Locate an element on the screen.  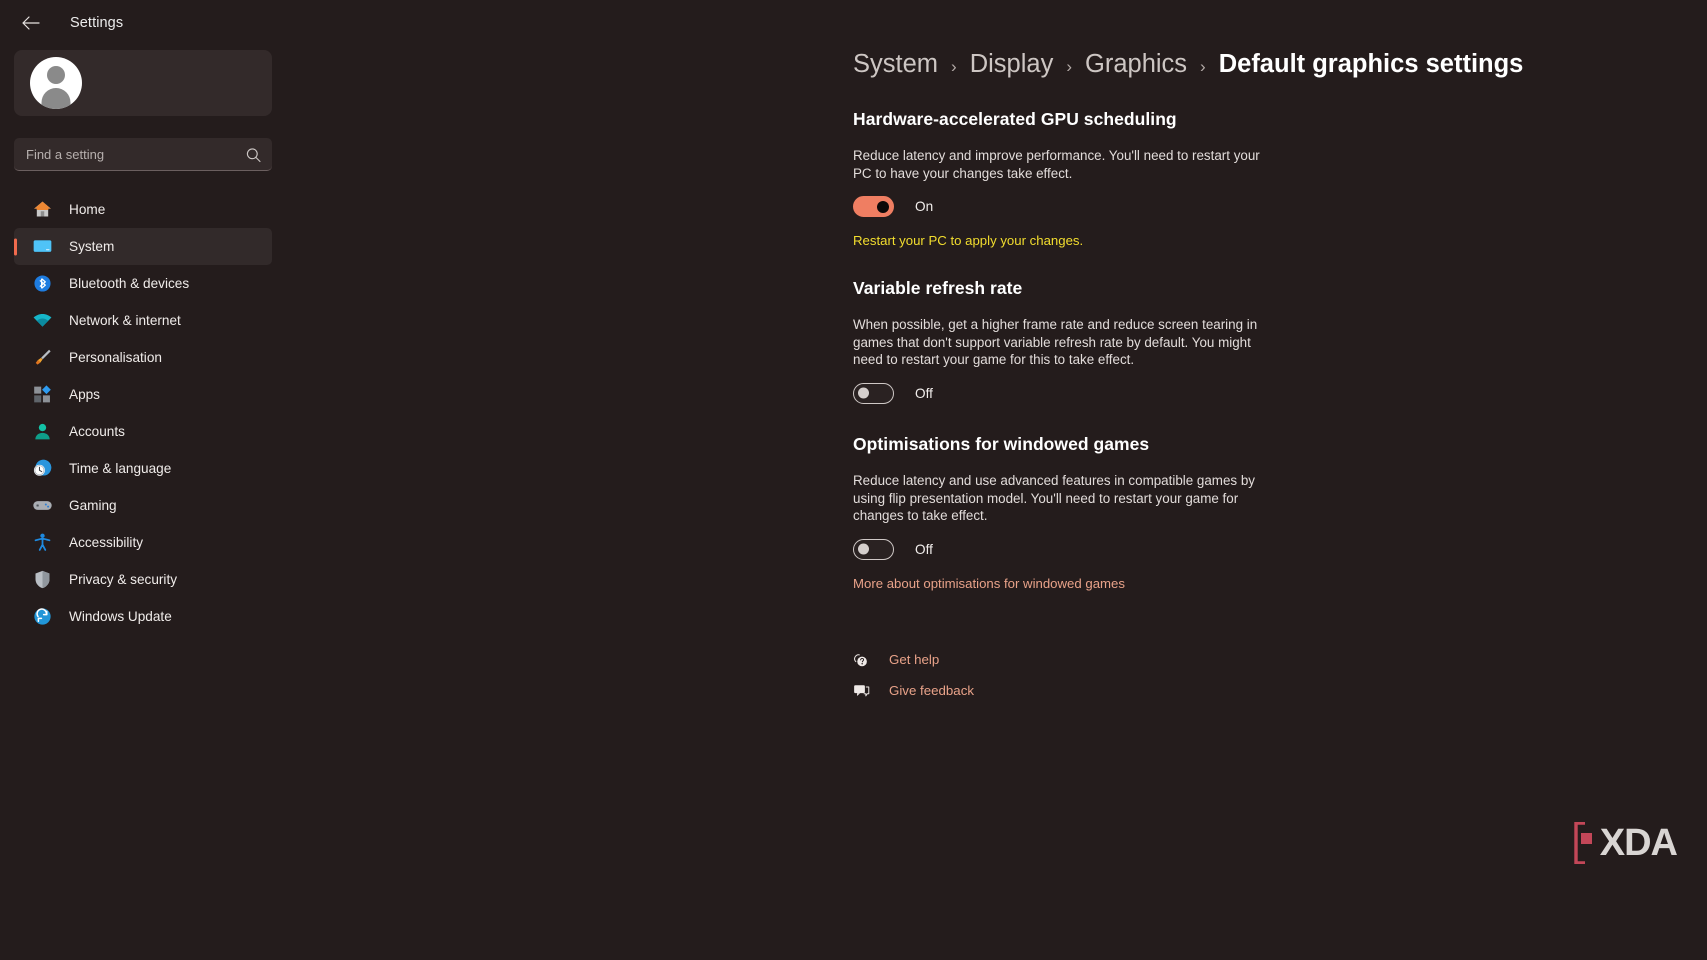
sidebar-item-accessibility: Accessibility is located at coordinates (143, 542).